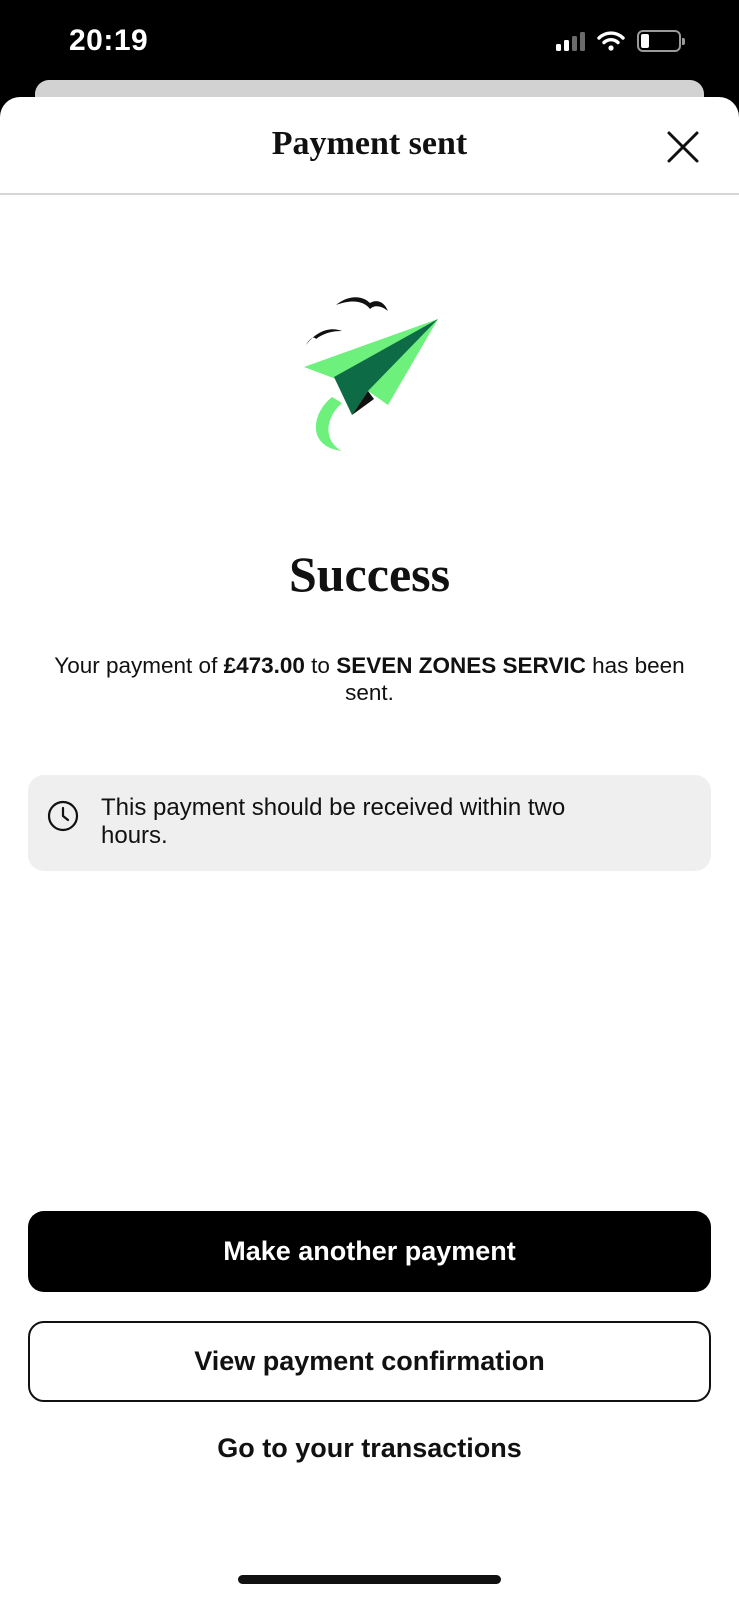 The height and width of the screenshot is (1600, 739). What do you see at coordinates (320, 665) in the screenshot?
I see `message-middle: to` at bounding box center [320, 665].